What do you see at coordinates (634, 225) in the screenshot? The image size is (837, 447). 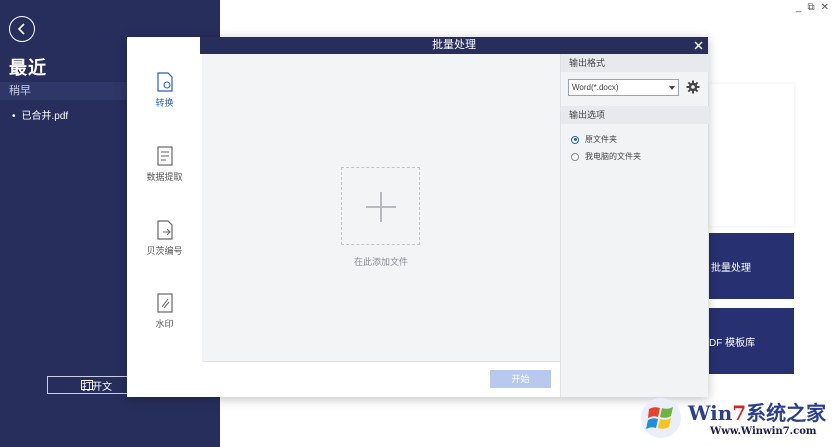 I see `settings-panel: 输出格式 Word(*.docx) 输出选项 原文件夹 我电脑的文件夹` at bounding box center [634, 225].